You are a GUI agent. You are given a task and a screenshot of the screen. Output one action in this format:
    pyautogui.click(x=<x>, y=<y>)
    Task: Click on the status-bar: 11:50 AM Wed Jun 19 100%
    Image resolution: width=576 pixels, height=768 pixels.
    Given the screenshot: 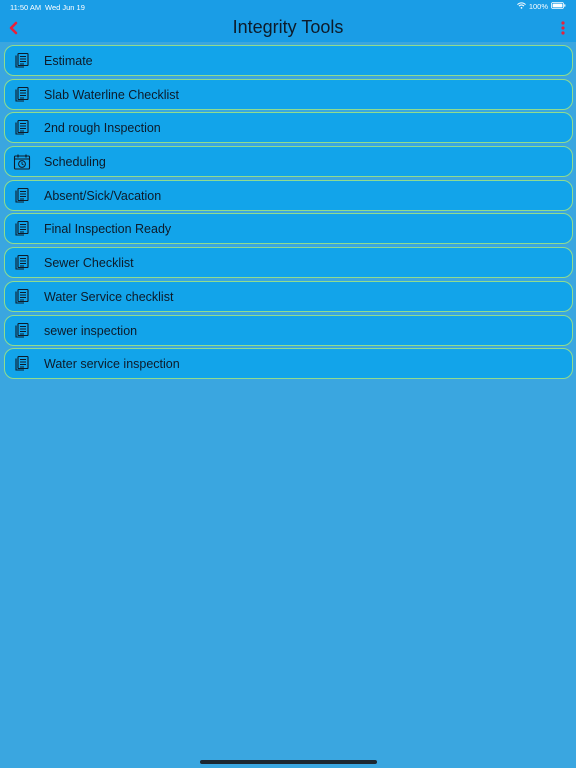 What is the action you would take?
    pyautogui.click(x=288, y=7)
    